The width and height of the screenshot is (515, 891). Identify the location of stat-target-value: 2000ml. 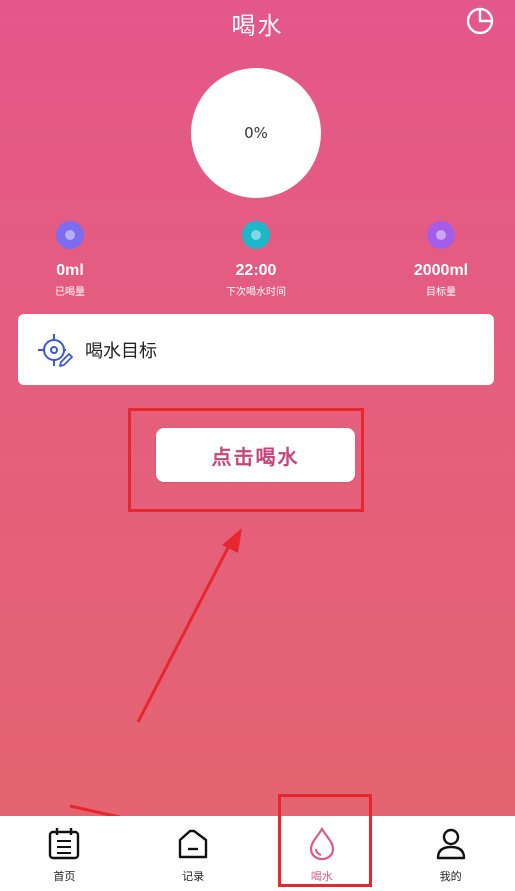
(441, 270).